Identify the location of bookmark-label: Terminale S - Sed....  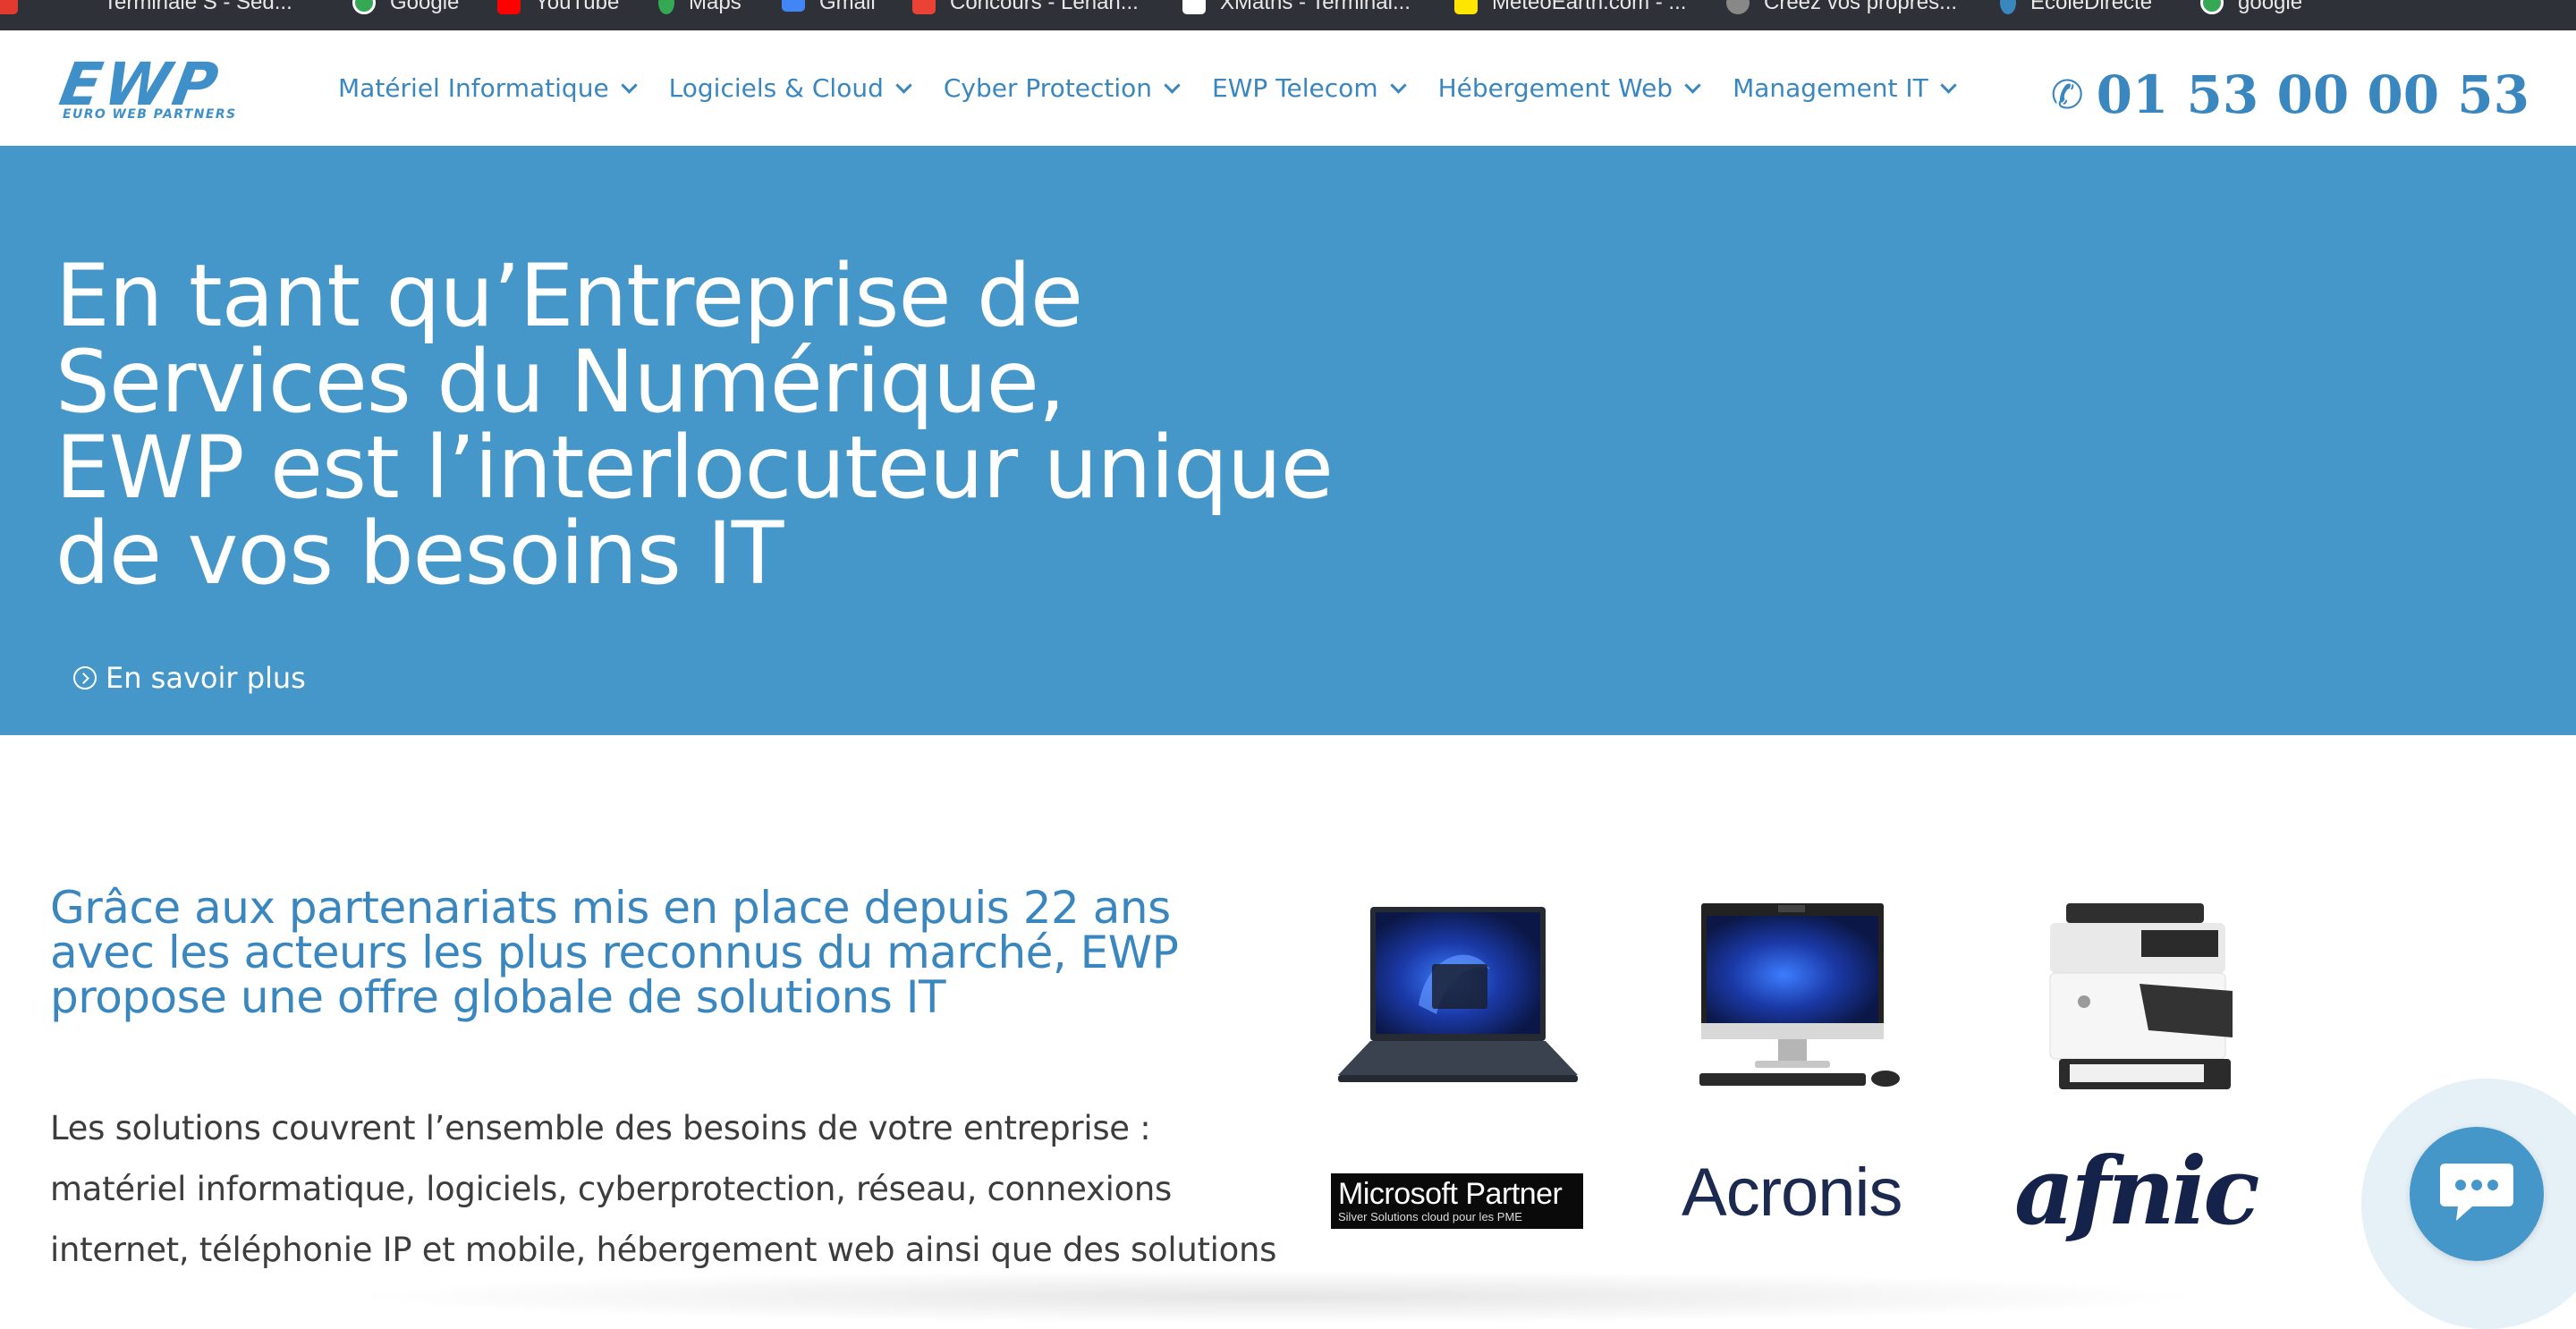
(198, 7).